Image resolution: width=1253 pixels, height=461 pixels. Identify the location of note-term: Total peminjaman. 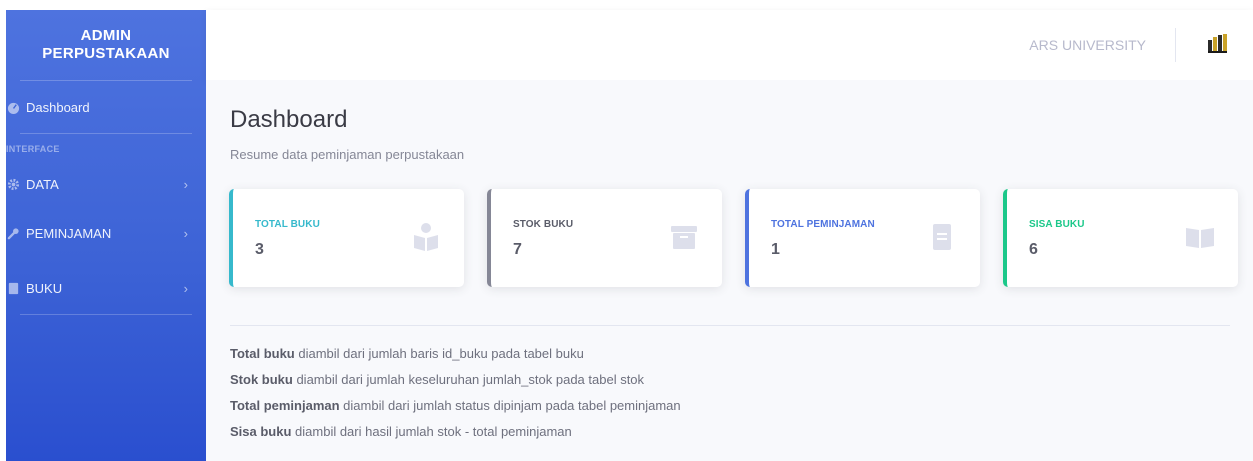
(285, 405).